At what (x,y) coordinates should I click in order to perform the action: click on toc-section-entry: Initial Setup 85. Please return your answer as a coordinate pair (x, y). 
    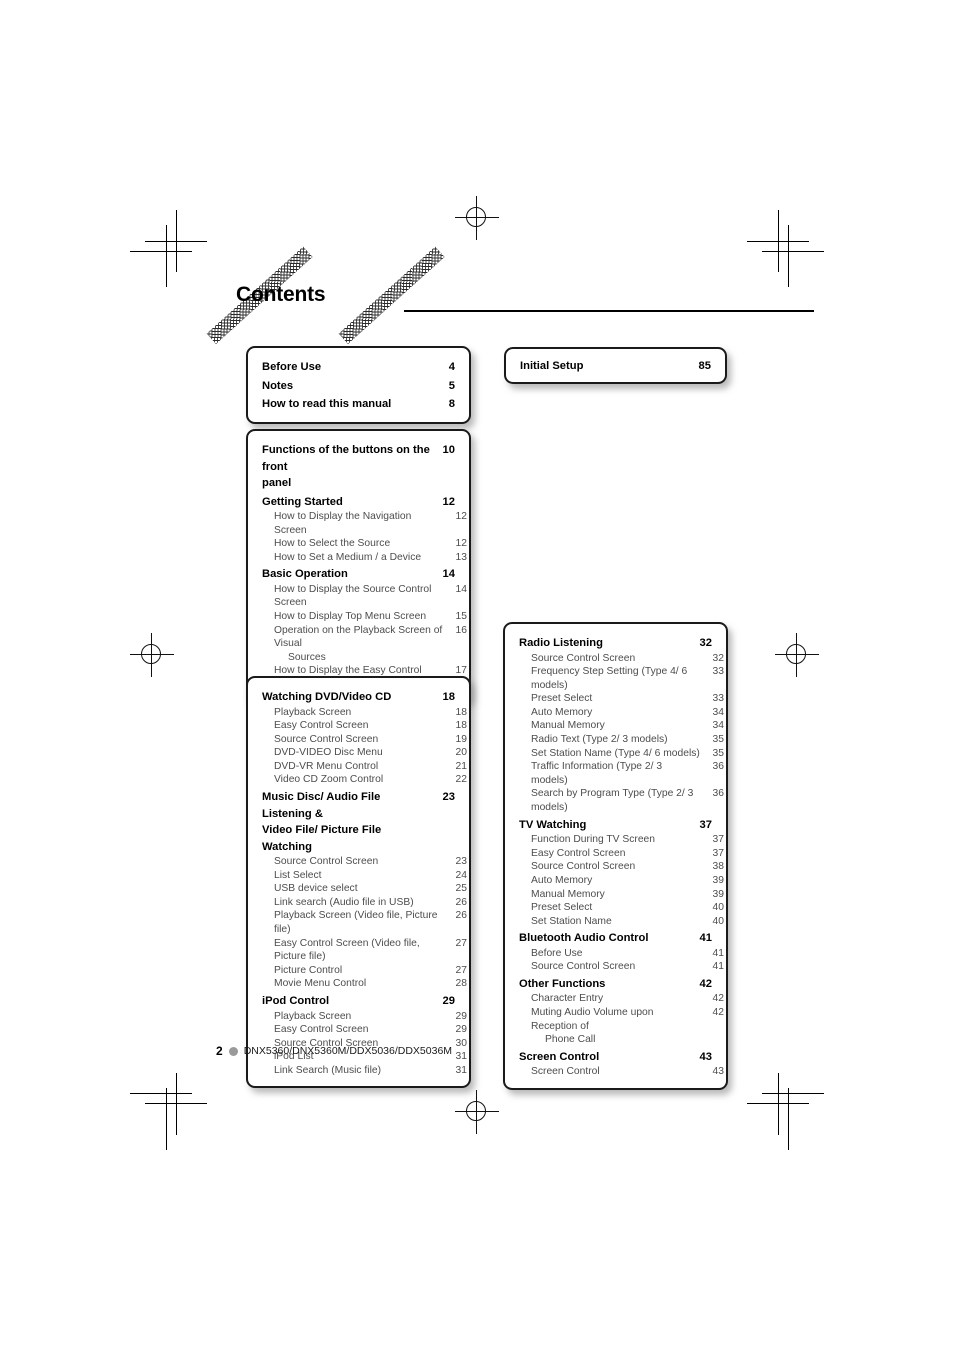
    Looking at the image, I should click on (615, 366).